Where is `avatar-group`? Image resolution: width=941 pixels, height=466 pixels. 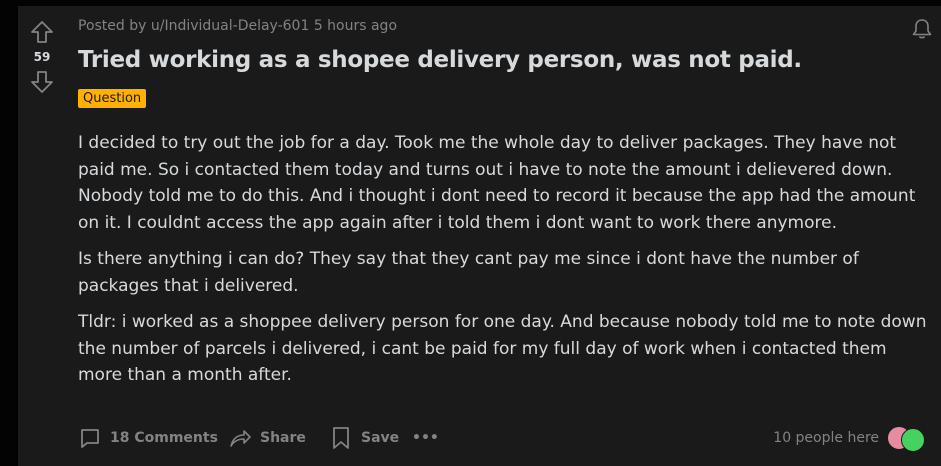 avatar-group is located at coordinates (908, 438).